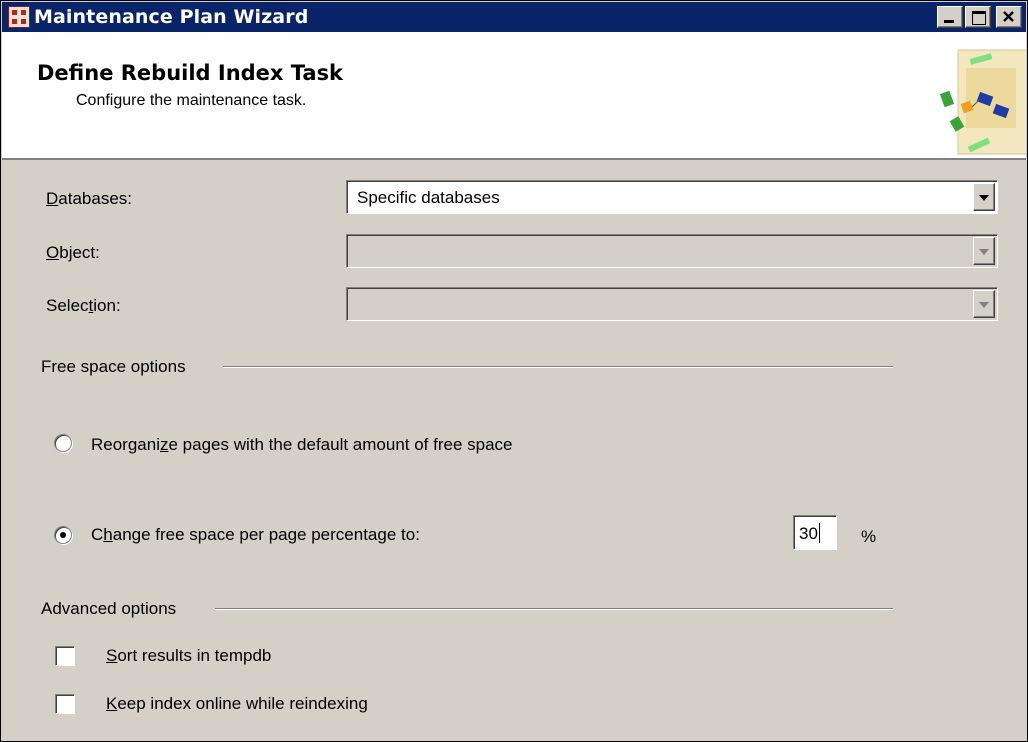 The width and height of the screenshot is (1028, 742). What do you see at coordinates (73, 252) in the screenshot?
I see `object-label: Object:` at bounding box center [73, 252].